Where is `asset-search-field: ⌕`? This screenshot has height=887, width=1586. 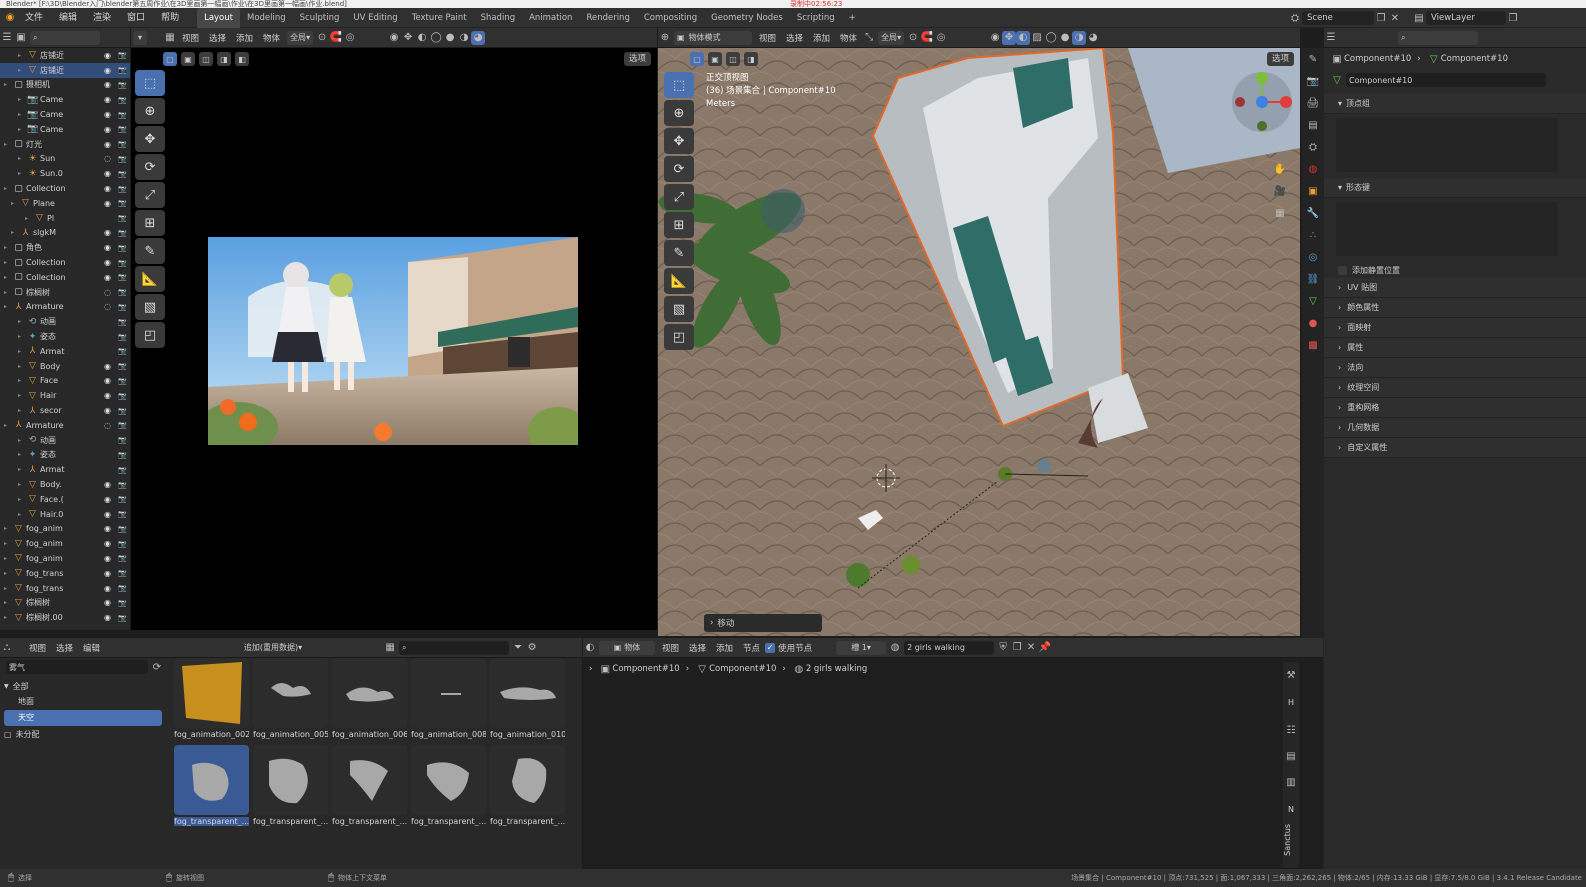
asset-search-field: ⌕ is located at coordinates (454, 647).